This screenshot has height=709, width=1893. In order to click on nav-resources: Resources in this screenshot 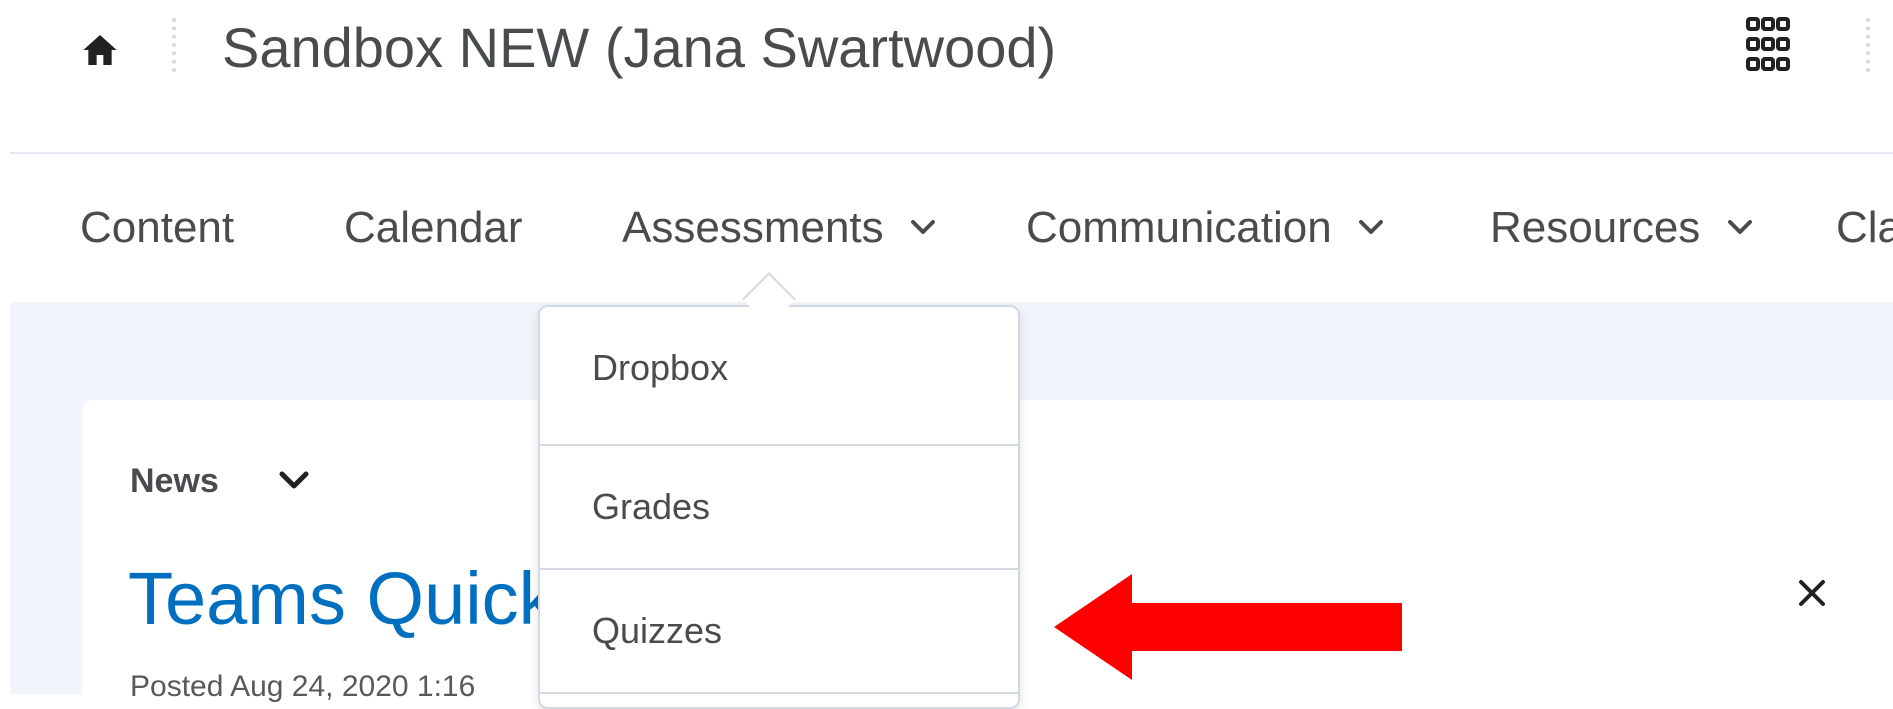, I will do `click(1621, 228)`.